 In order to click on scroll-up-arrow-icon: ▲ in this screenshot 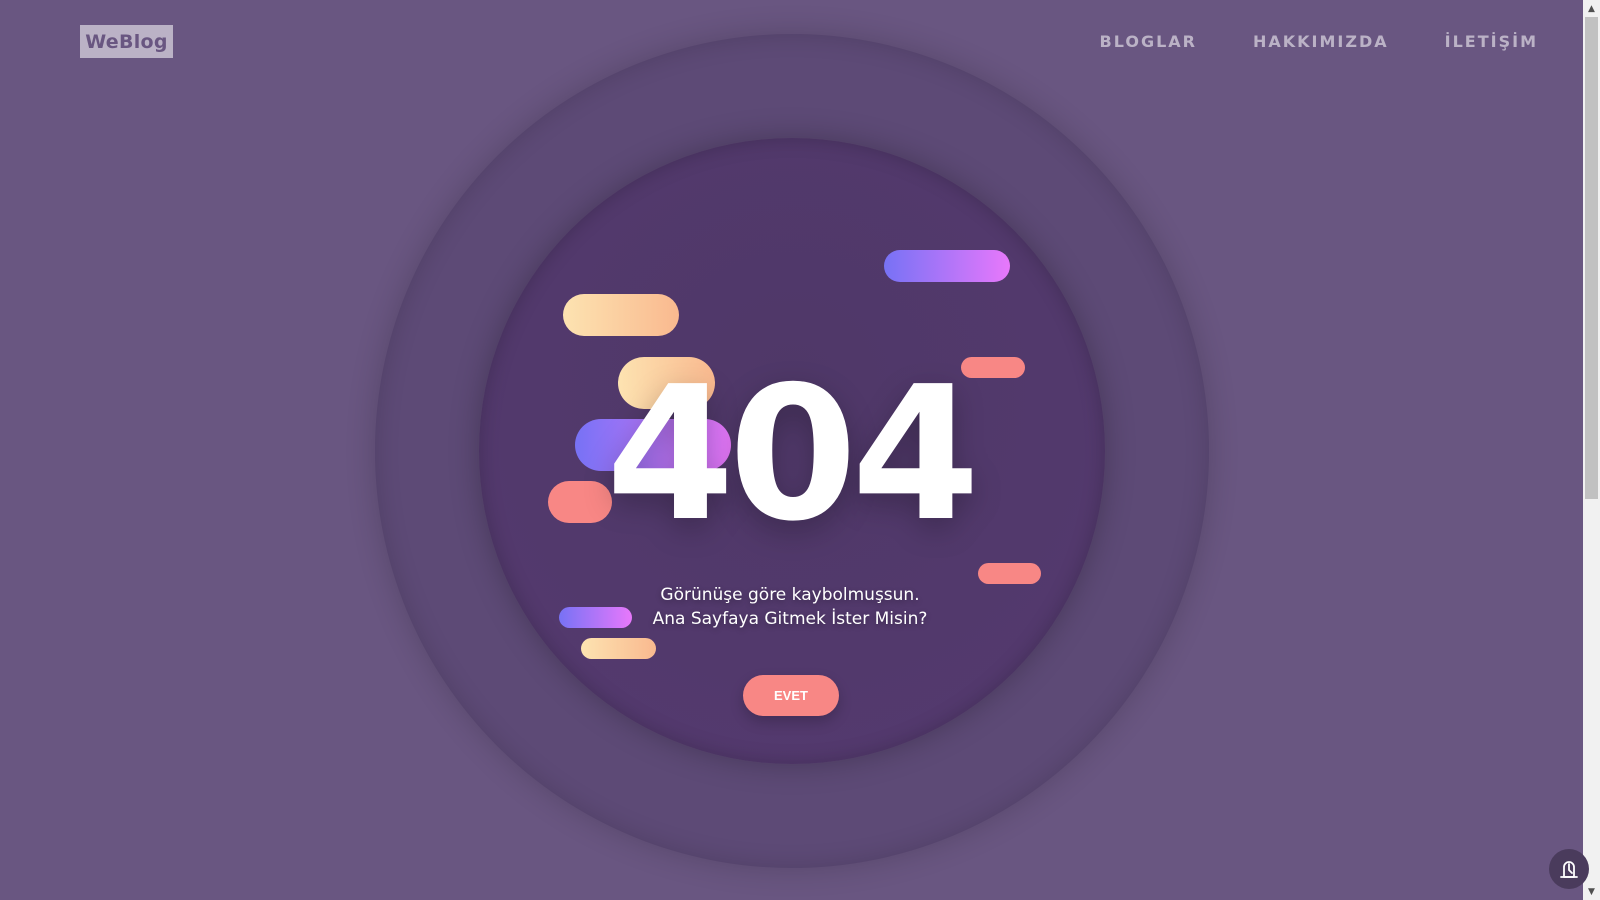, I will do `click(1591, 8)`.